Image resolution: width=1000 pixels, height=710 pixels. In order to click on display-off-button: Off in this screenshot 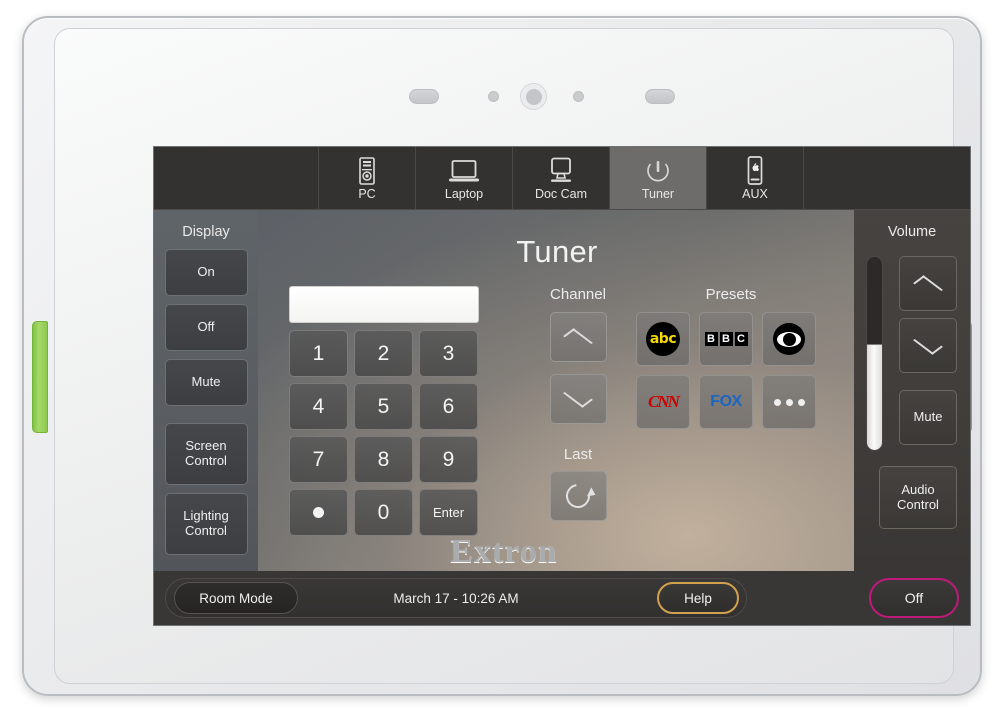, I will do `click(206, 327)`.